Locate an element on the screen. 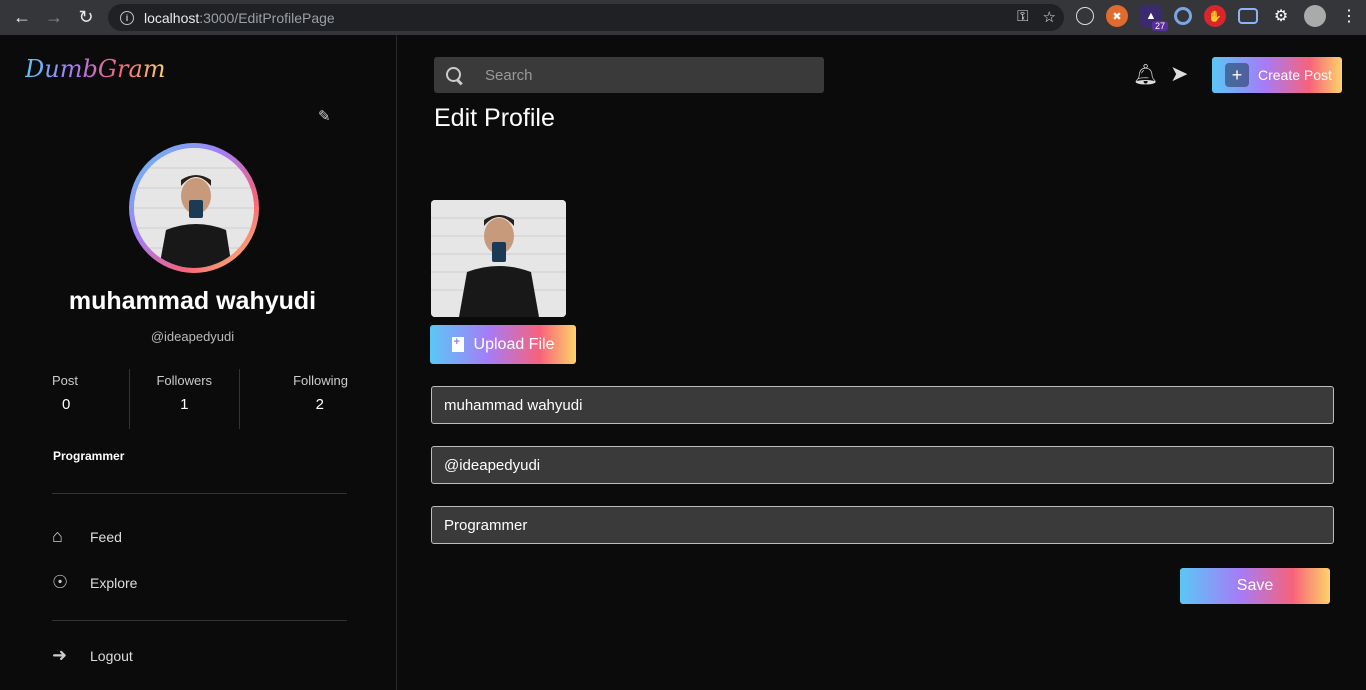  sidebar-item-label: Feed is located at coordinates (106, 536).